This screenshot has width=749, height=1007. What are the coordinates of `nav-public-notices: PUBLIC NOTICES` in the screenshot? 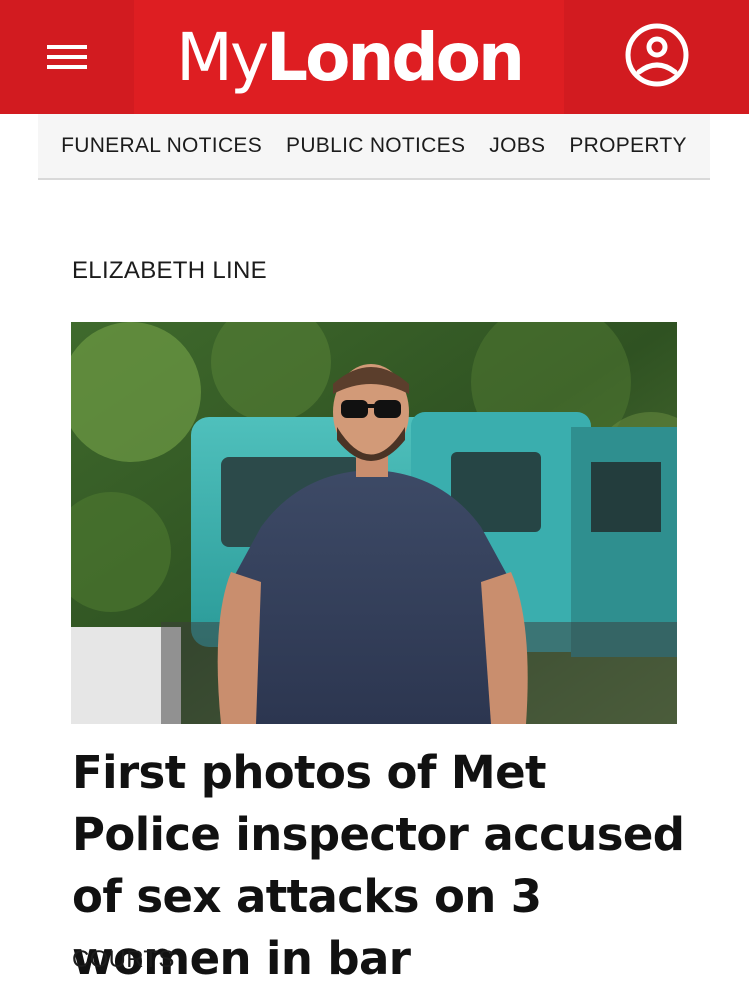 It's located at (375, 146).